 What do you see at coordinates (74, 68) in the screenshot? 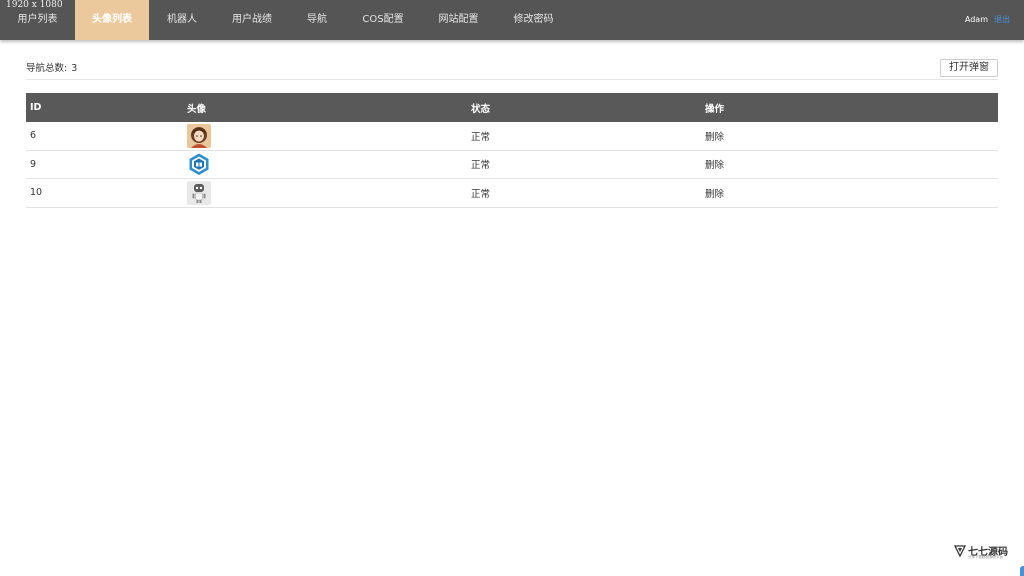
I see `summary-count: 3` at bounding box center [74, 68].